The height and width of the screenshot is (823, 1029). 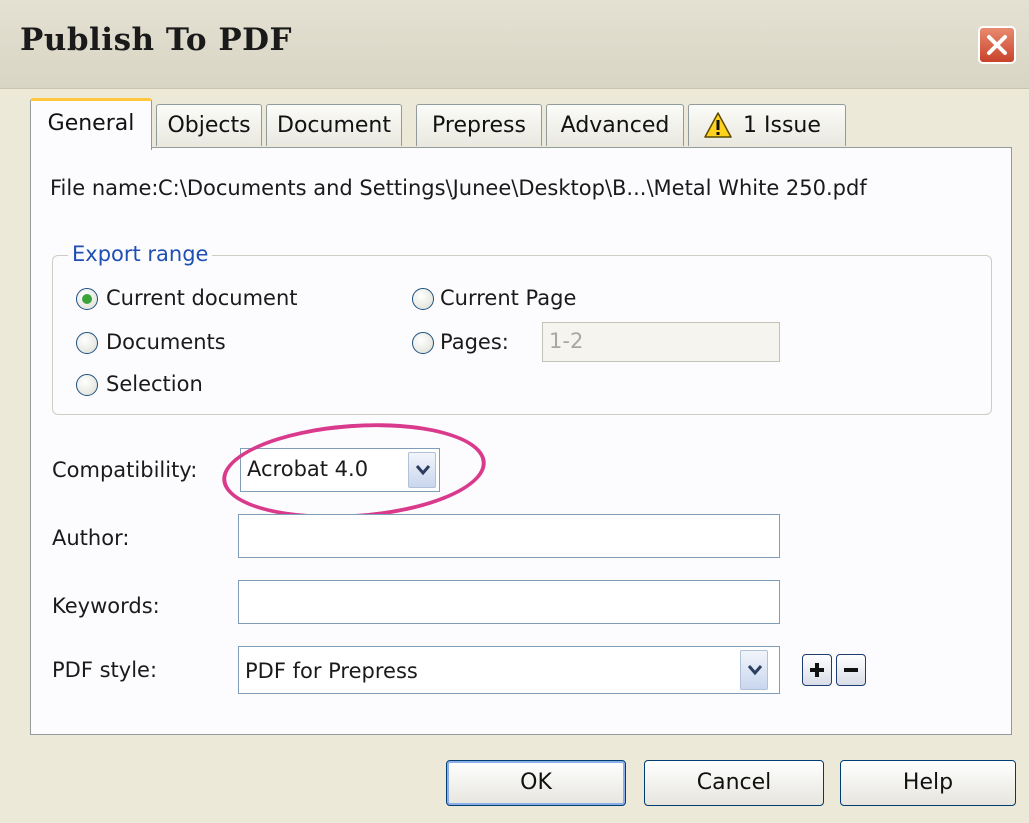 What do you see at coordinates (509, 602) in the screenshot?
I see `keywords-input` at bounding box center [509, 602].